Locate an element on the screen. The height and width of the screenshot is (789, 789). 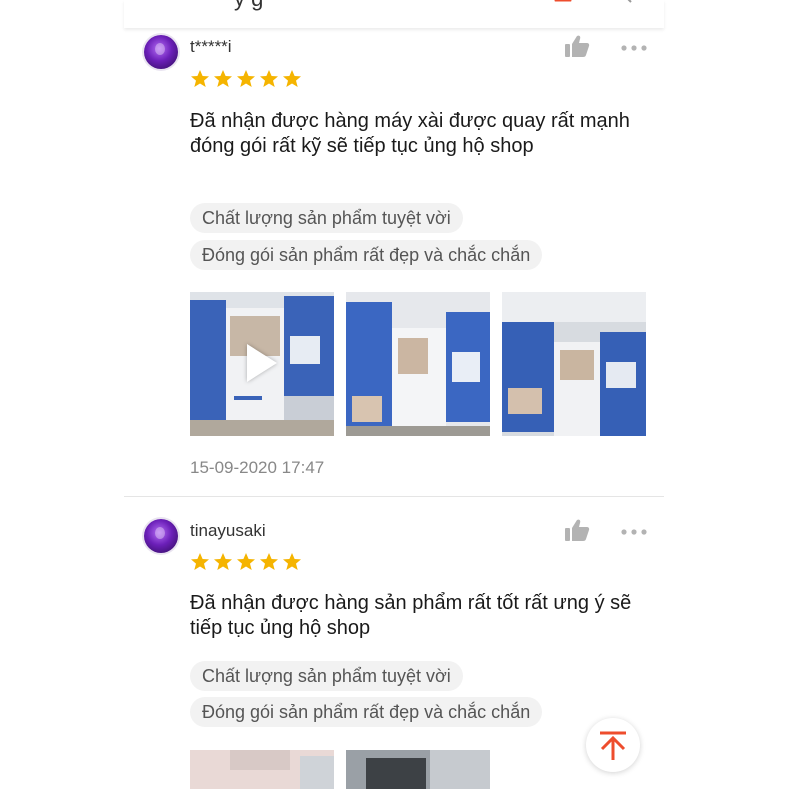
review-date: 15-09-2020 17:47 is located at coordinates (257, 467).